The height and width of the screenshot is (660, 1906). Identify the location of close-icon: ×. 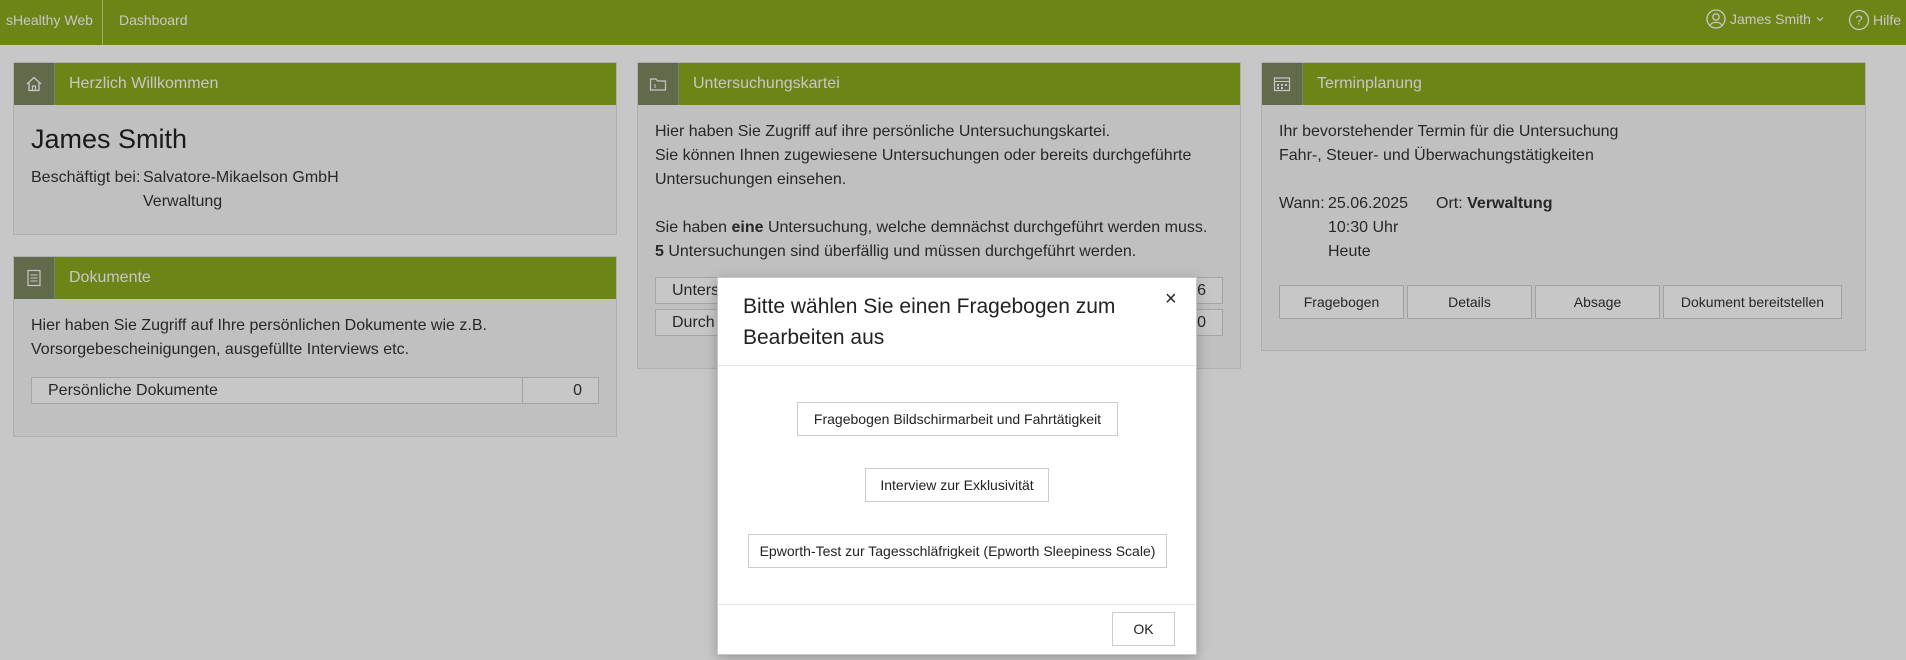
(1171, 299).